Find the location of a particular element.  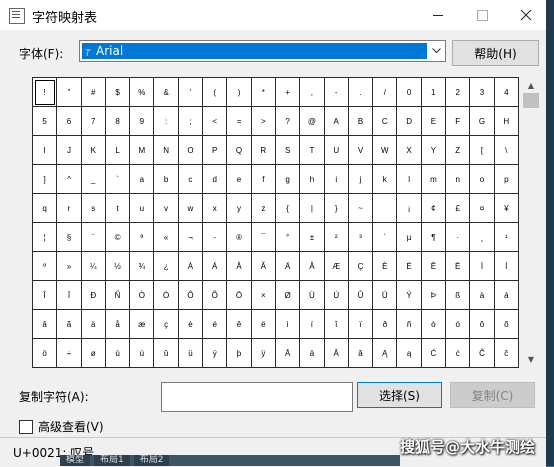

char-cell: ¹ is located at coordinates (506, 237).